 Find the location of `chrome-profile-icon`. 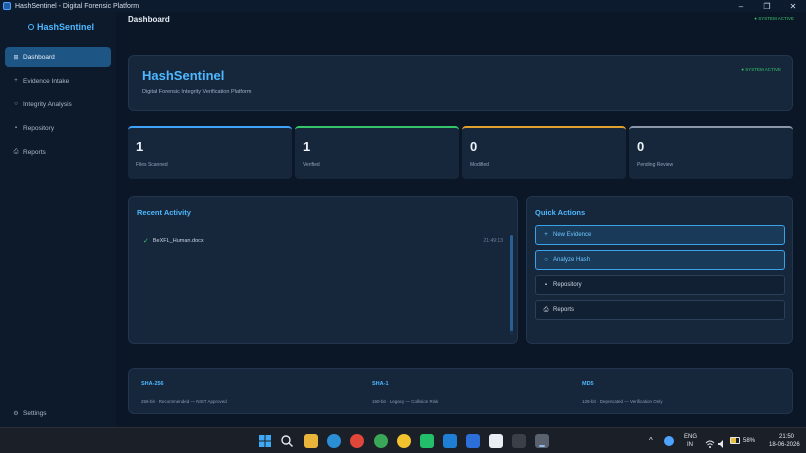

chrome-profile-icon is located at coordinates (381, 441).